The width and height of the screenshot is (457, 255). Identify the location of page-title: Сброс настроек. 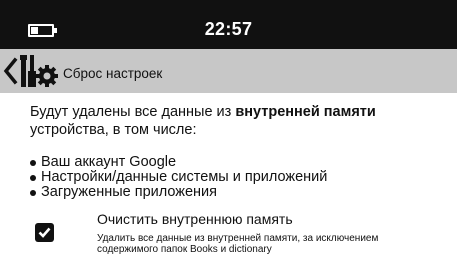
(113, 73).